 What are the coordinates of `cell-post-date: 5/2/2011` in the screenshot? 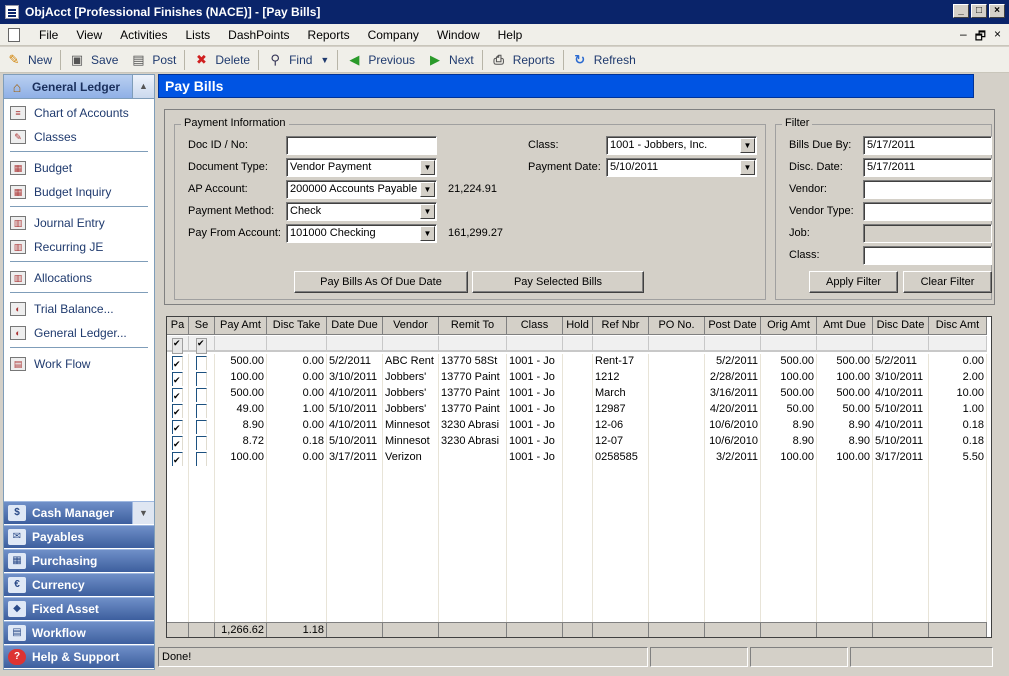 It's located at (733, 362).